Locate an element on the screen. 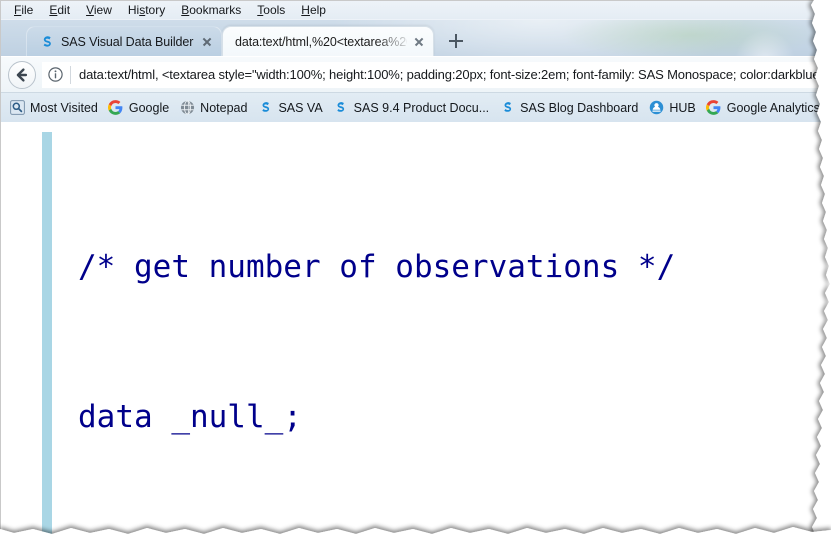 Image resolution: width=831 pixels, height=546 pixels. bookmark-dat: Dat is located at coordinates (828, 108).